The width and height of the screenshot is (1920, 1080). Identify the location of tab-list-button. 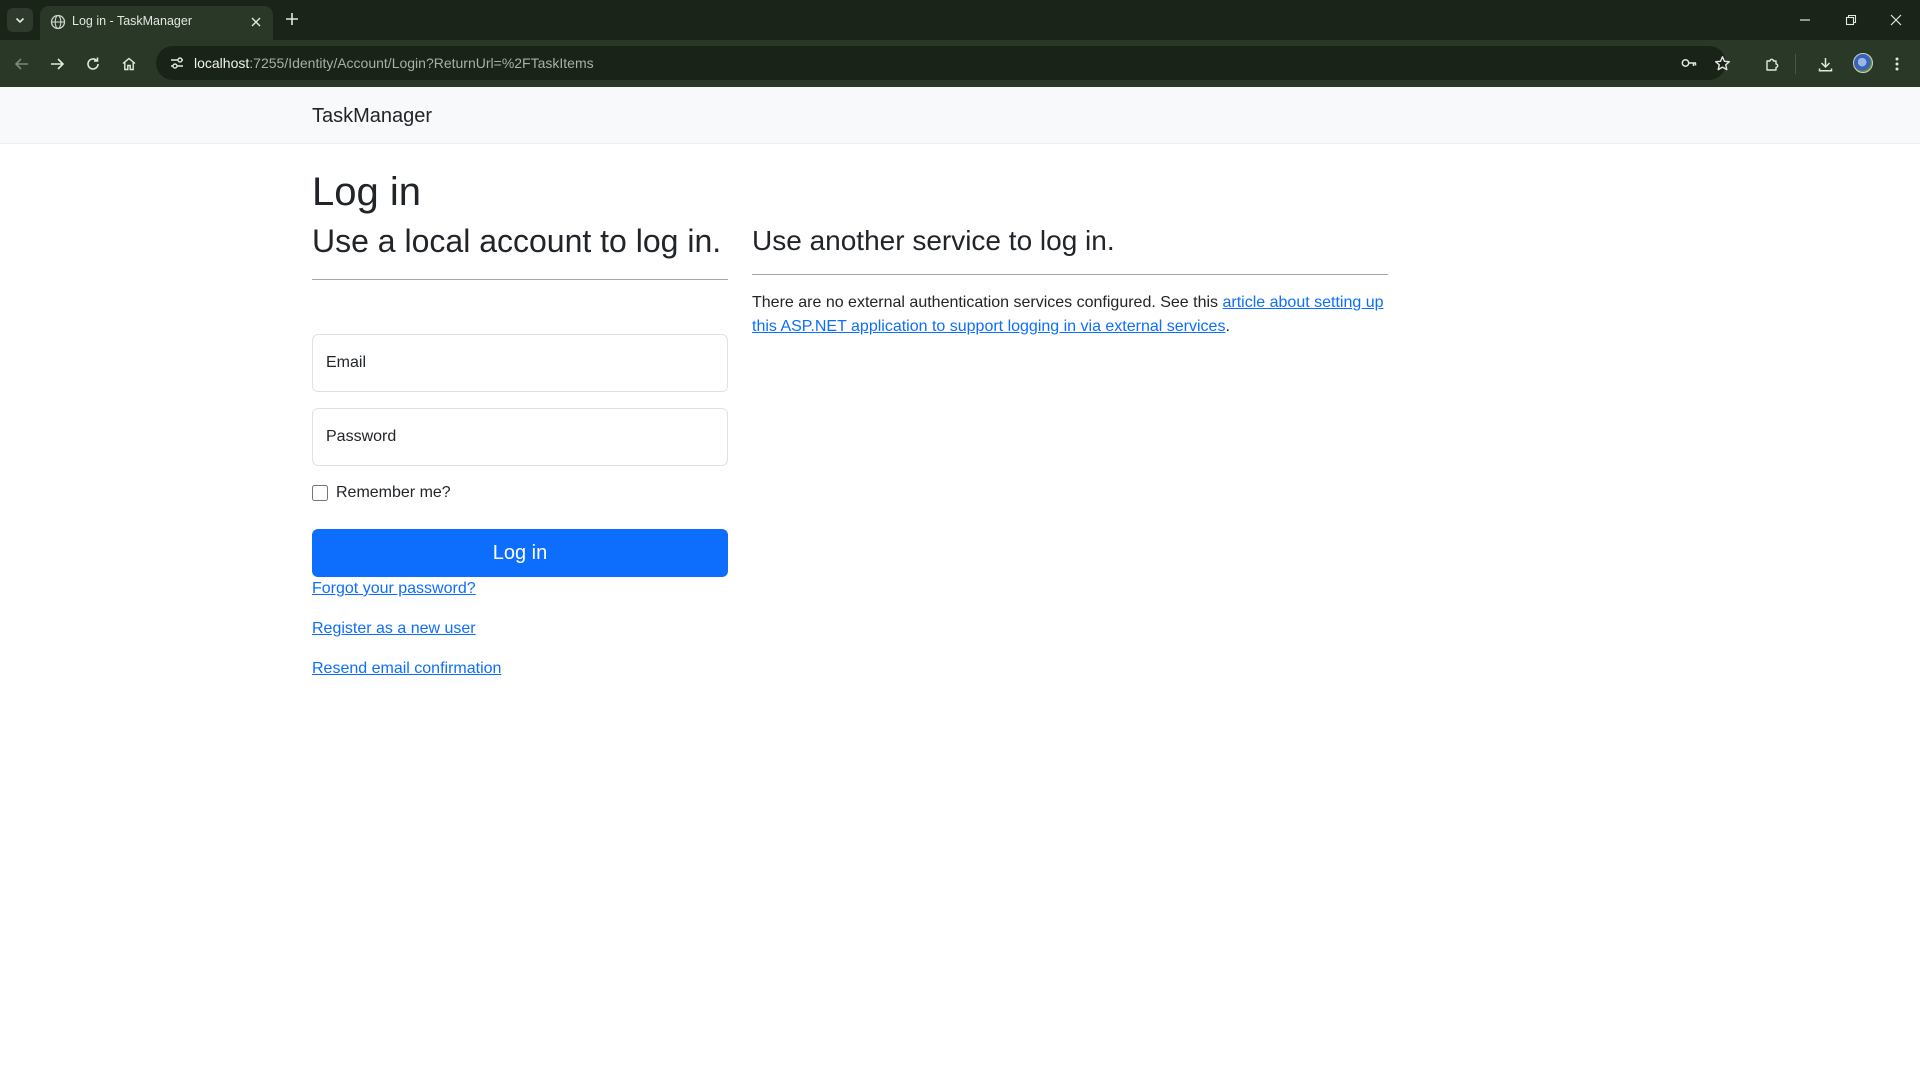
(20, 20).